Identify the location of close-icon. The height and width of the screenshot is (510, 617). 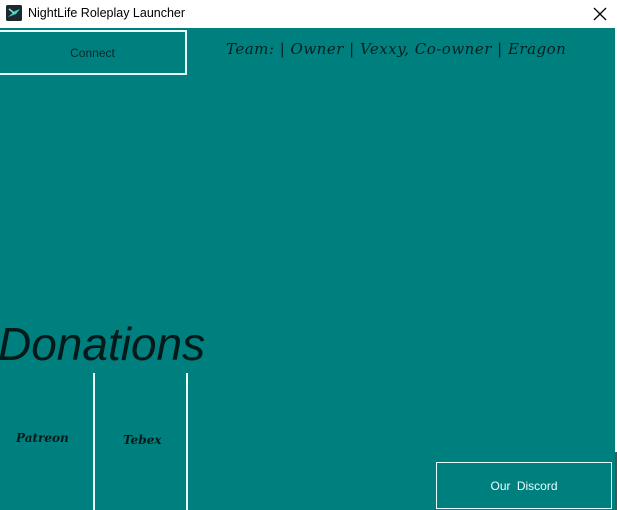
(600, 14).